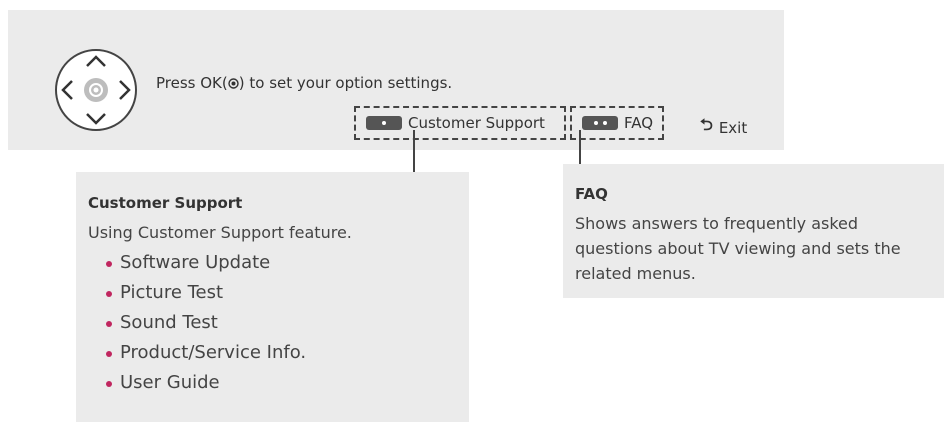  I want to click on instruction-prefix: Press OK(, so click(192, 83).